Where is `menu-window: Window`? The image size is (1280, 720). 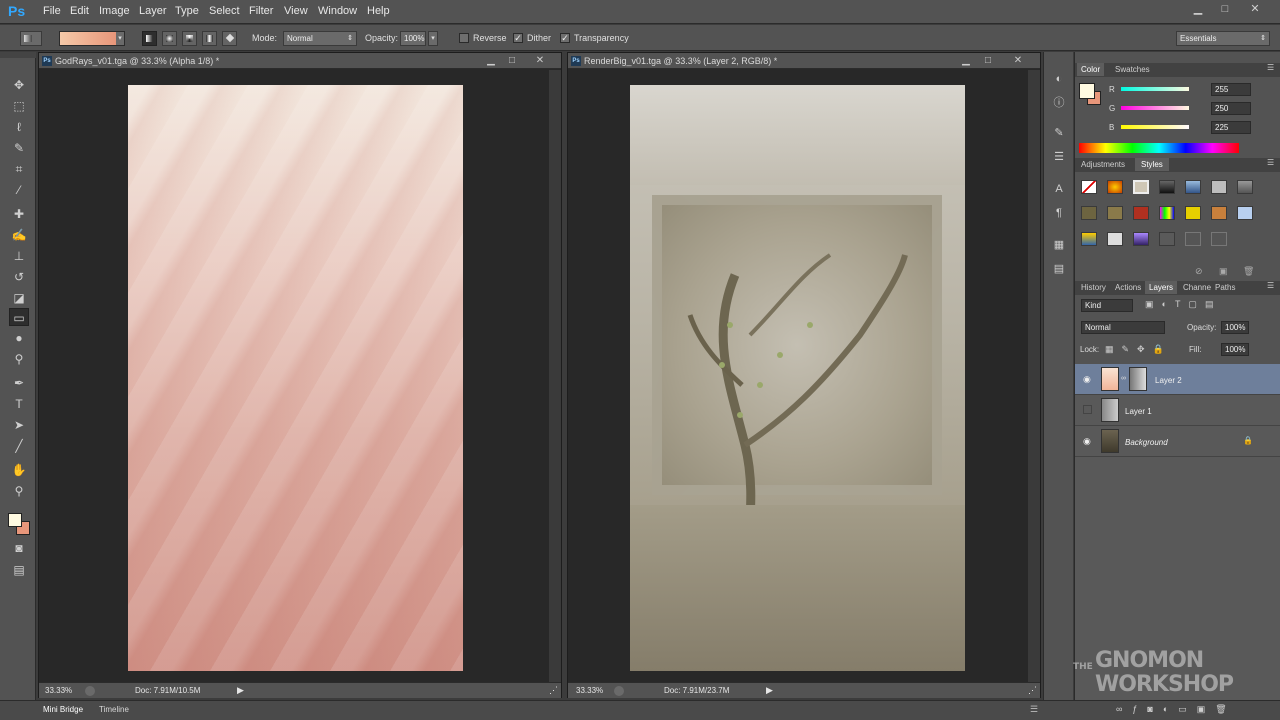 menu-window: Window is located at coordinates (337, 11).